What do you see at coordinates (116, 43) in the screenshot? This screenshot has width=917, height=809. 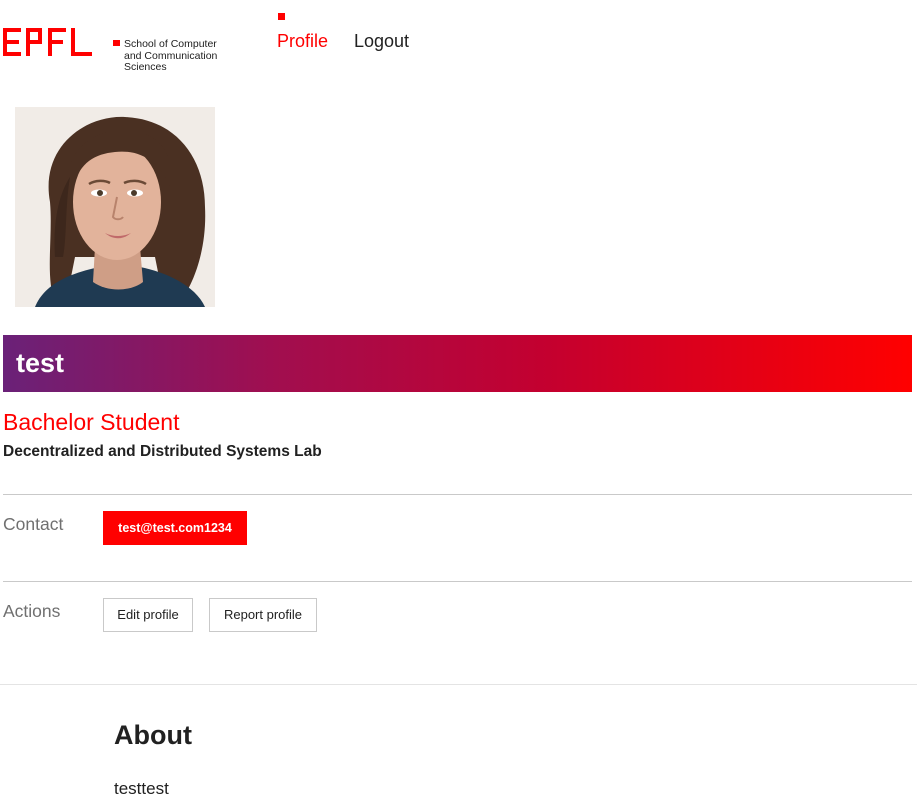 I see `school-marker-icon` at bounding box center [116, 43].